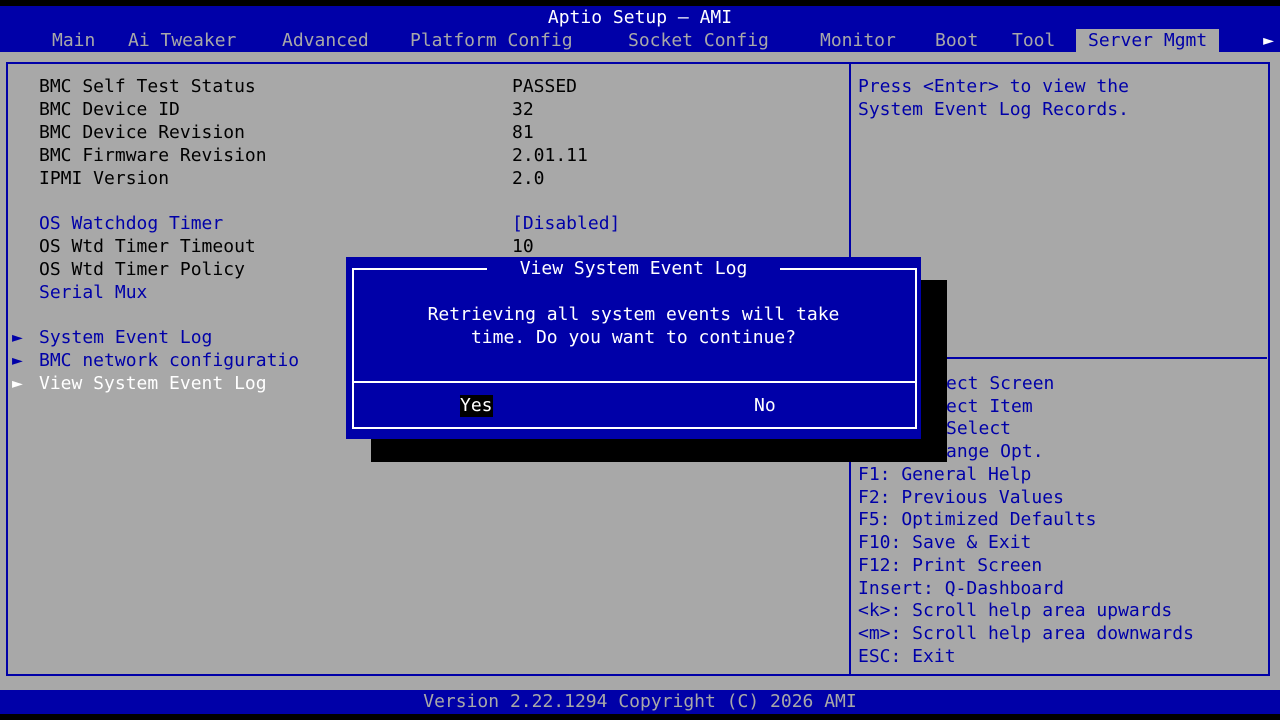 The height and width of the screenshot is (720, 1280). What do you see at coordinates (142, 269) in the screenshot?
I see `os-wtd-policy-label: OS Wtd Timer Policy` at bounding box center [142, 269].